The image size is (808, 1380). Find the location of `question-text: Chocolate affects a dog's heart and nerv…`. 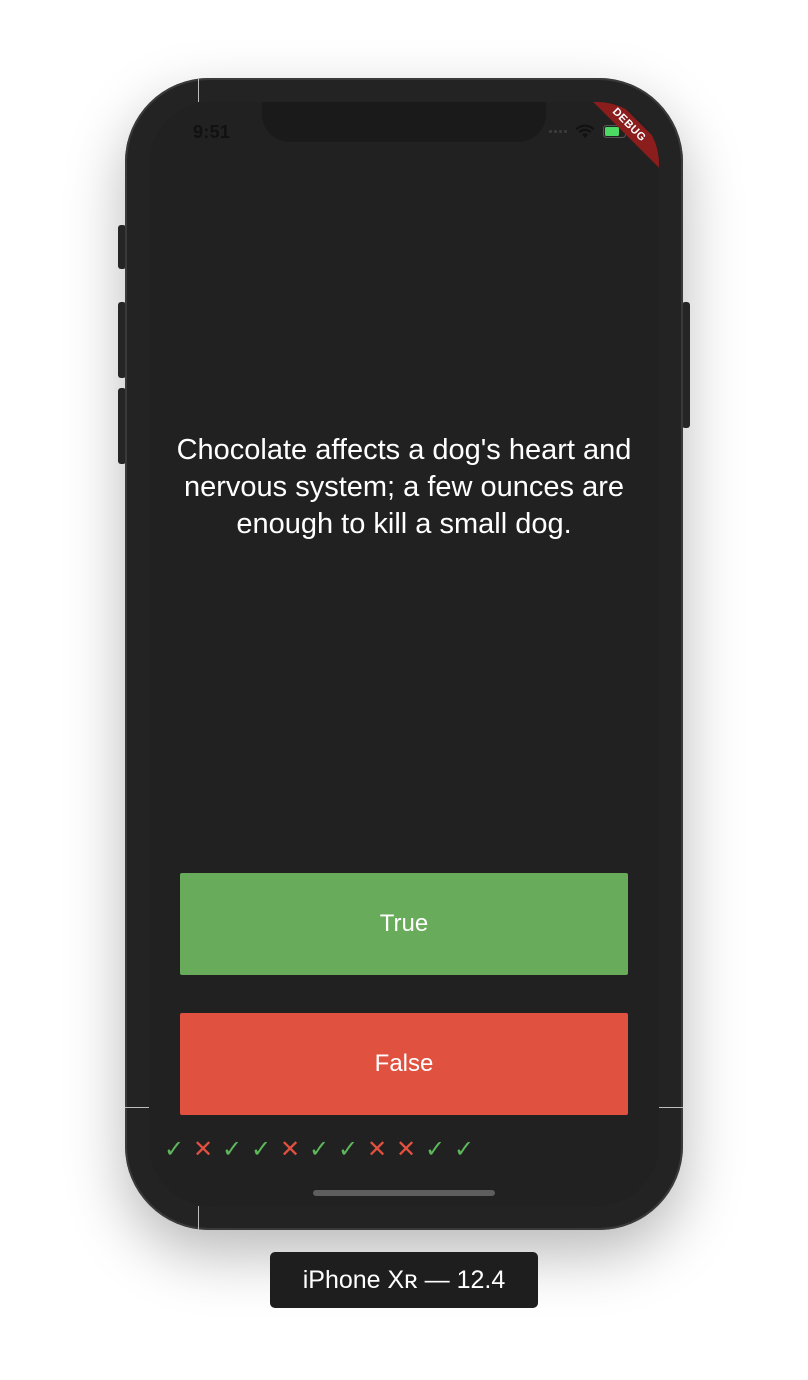

question-text: Chocolate affects a dog's heart and nerv… is located at coordinates (404, 487).